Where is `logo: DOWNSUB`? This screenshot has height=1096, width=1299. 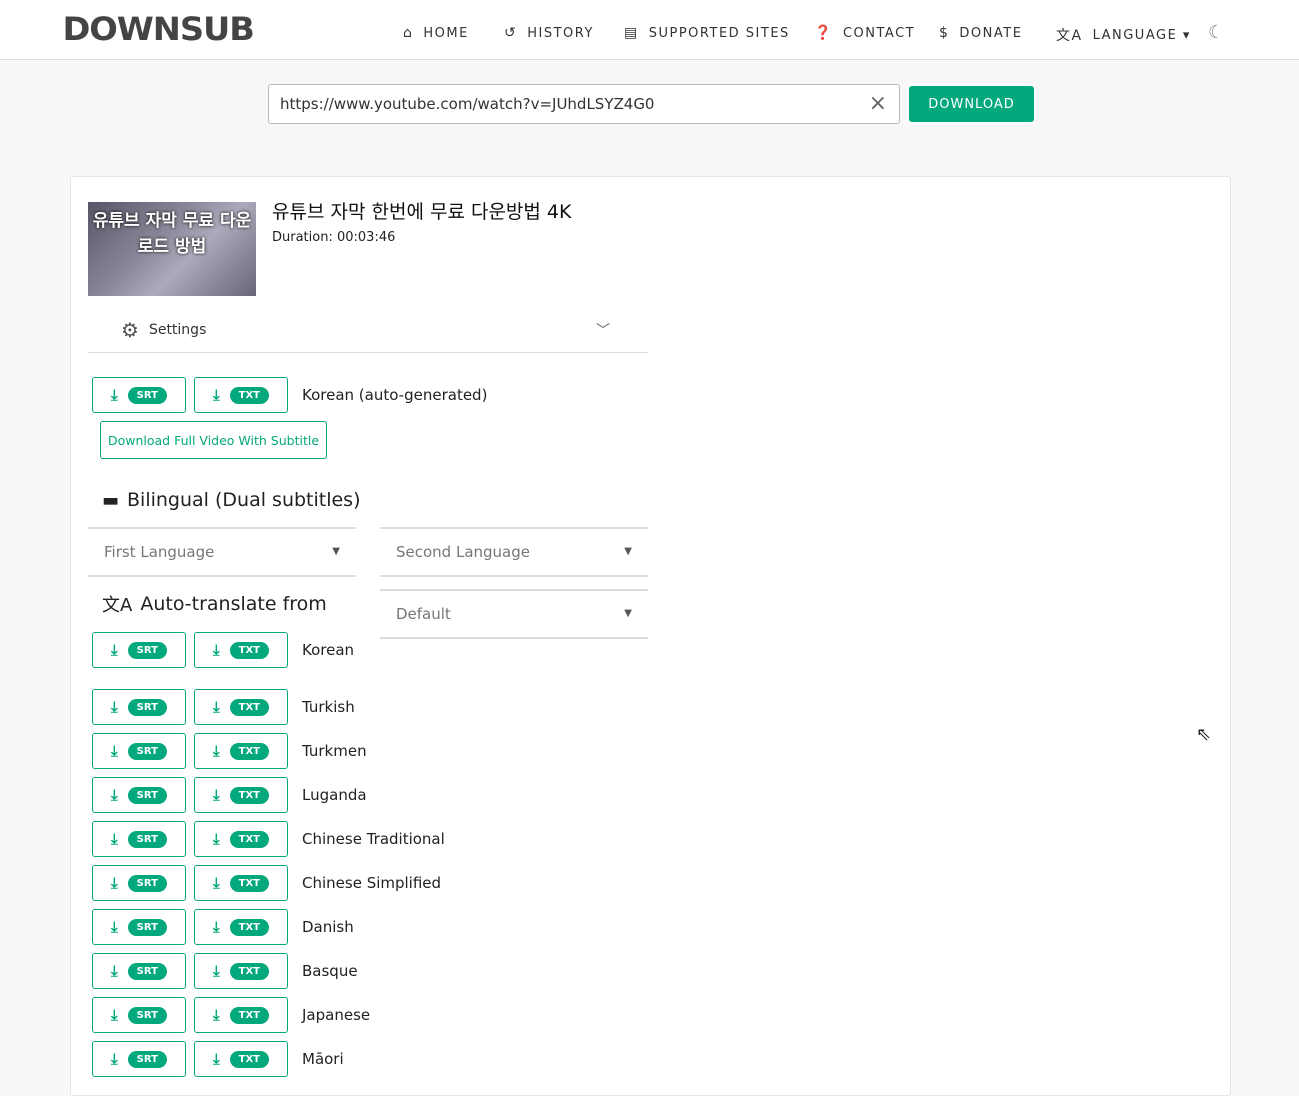
logo: DOWNSUB is located at coordinates (158, 29).